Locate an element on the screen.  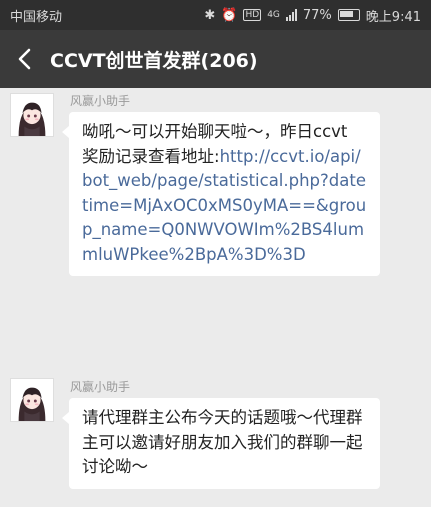
carrier-label: 中国移动 is located at coordinates (36, 17).